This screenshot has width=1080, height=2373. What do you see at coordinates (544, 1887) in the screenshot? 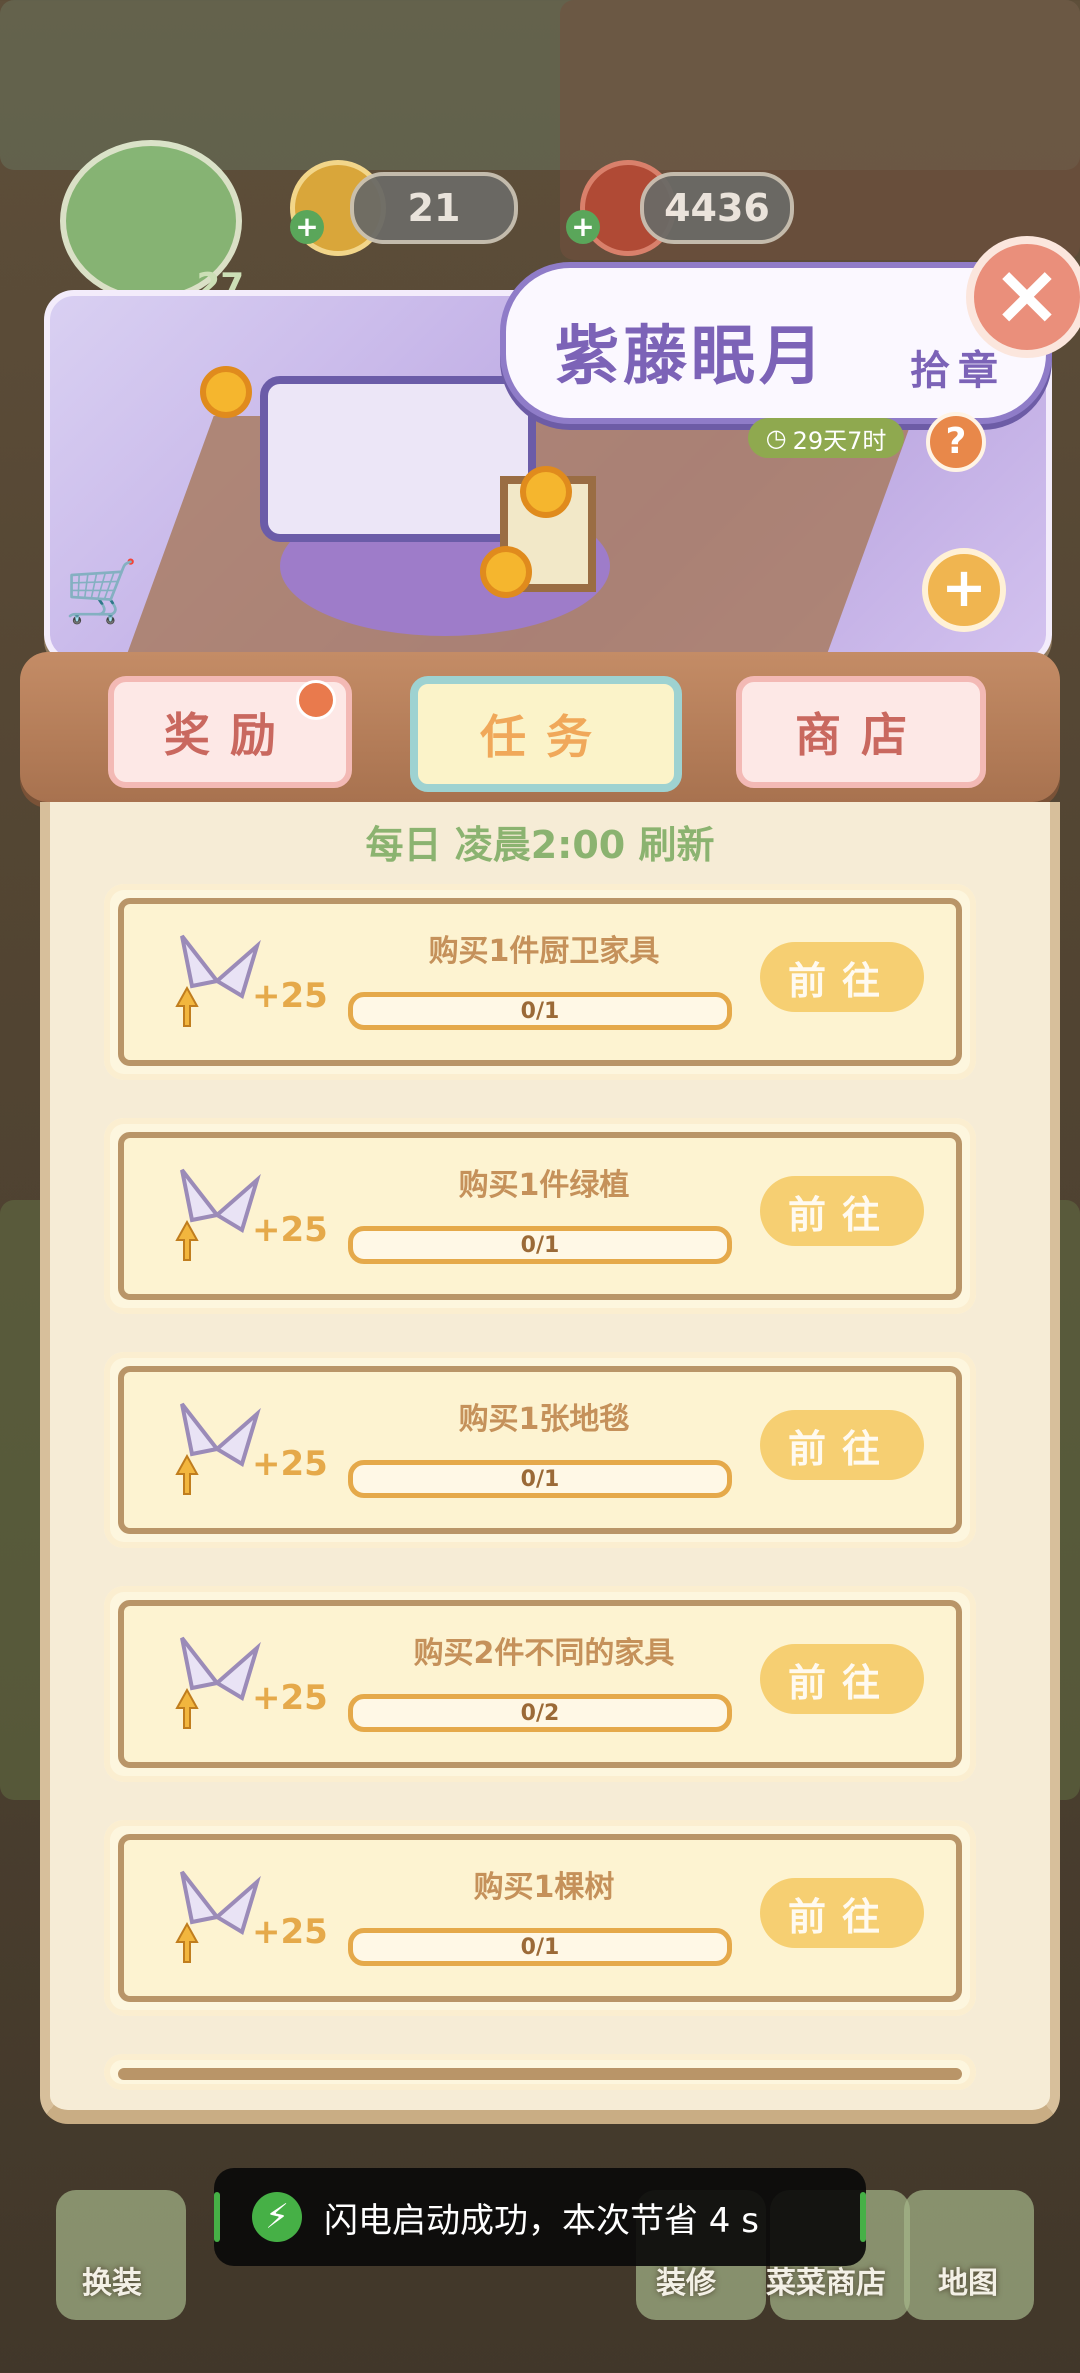
I see `task-name: 购买1棵树` at bounding box center [544, 1887].